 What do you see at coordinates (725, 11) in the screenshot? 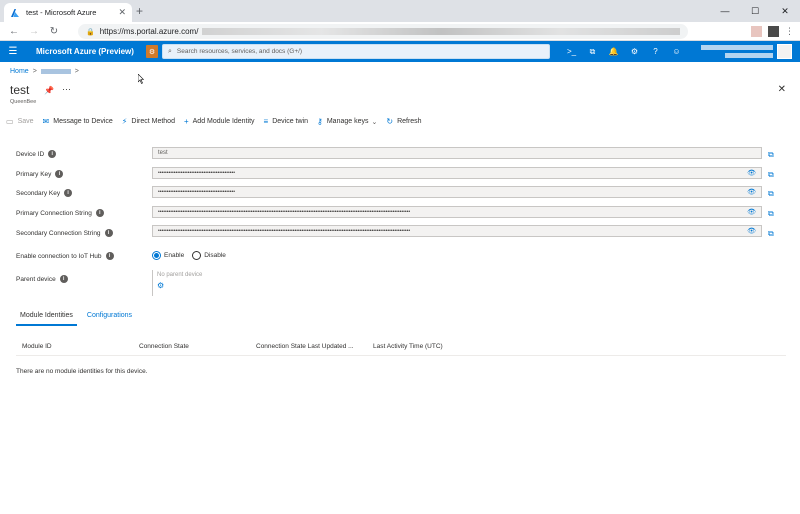
I see `minimize-icon: —` at bounding box center [725, 11].